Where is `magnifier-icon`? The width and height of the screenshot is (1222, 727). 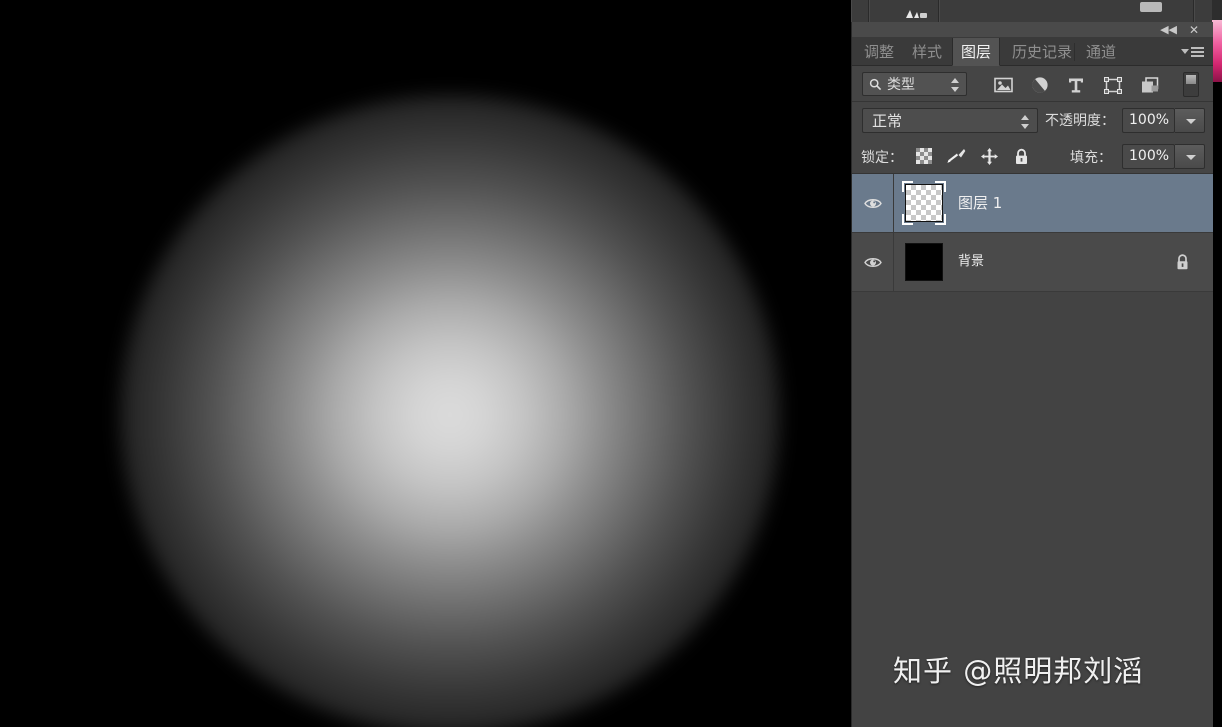
magnifier-icon is located at coordinates (875, 84).